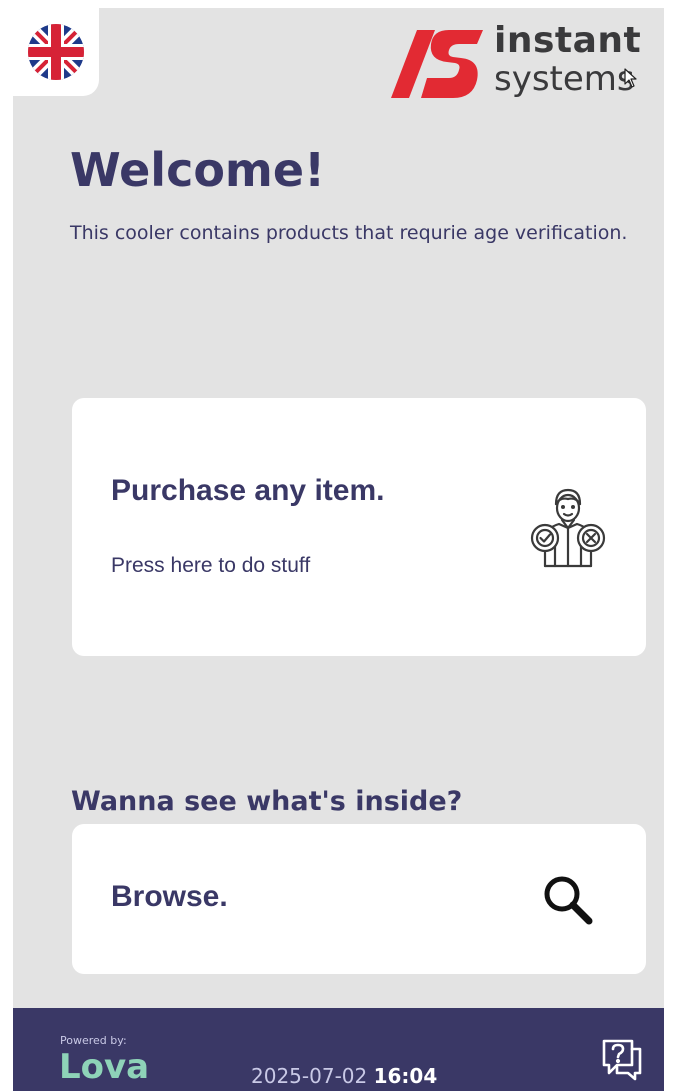 The width and height of the screenshot is (677, 1091). Describe the element at coordinates (622, 1059) in the screenshot. I see `help-chat-icon` at that location.